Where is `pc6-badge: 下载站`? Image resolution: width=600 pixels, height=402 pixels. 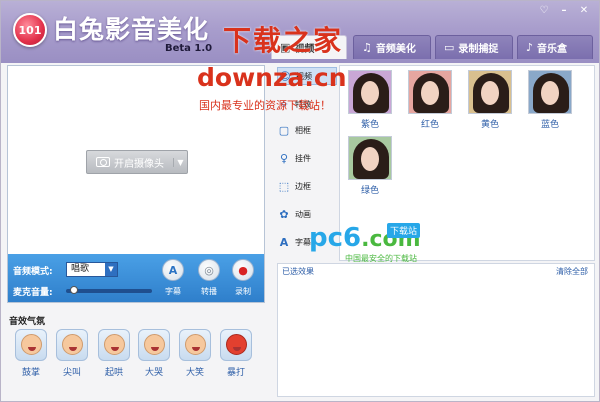
pc6-badge: 下载站 is located at coordinates (404, 230).